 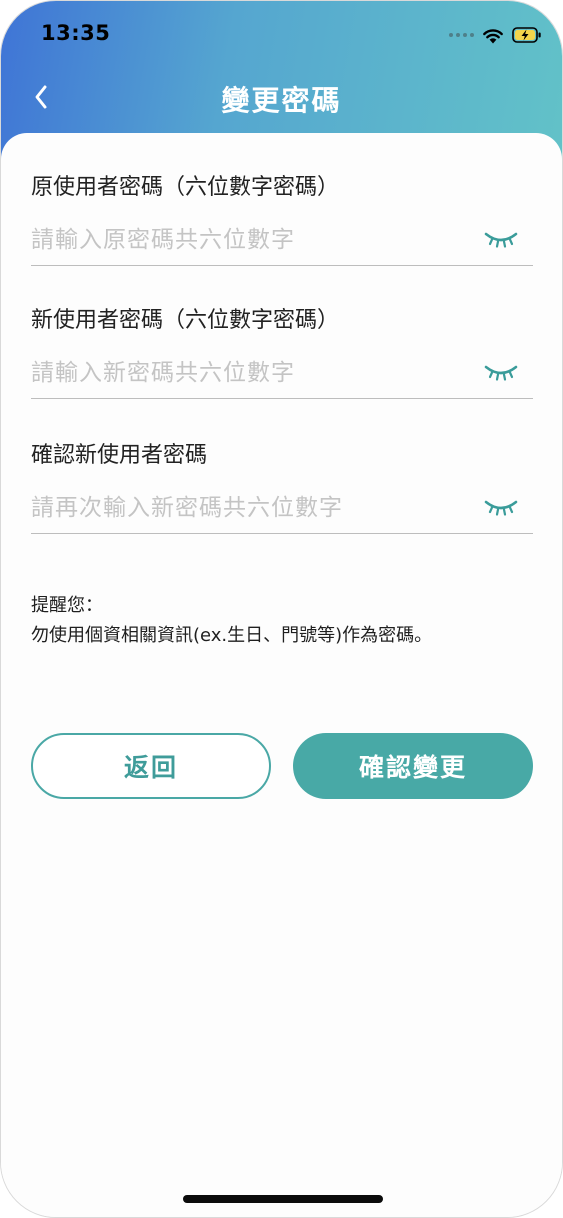 What do you see at coordinates (282, 352) in the screenshot?
I see `new-password-field: 新使用者密碼（六位數字密碼）` at bounding box center [282, 352].